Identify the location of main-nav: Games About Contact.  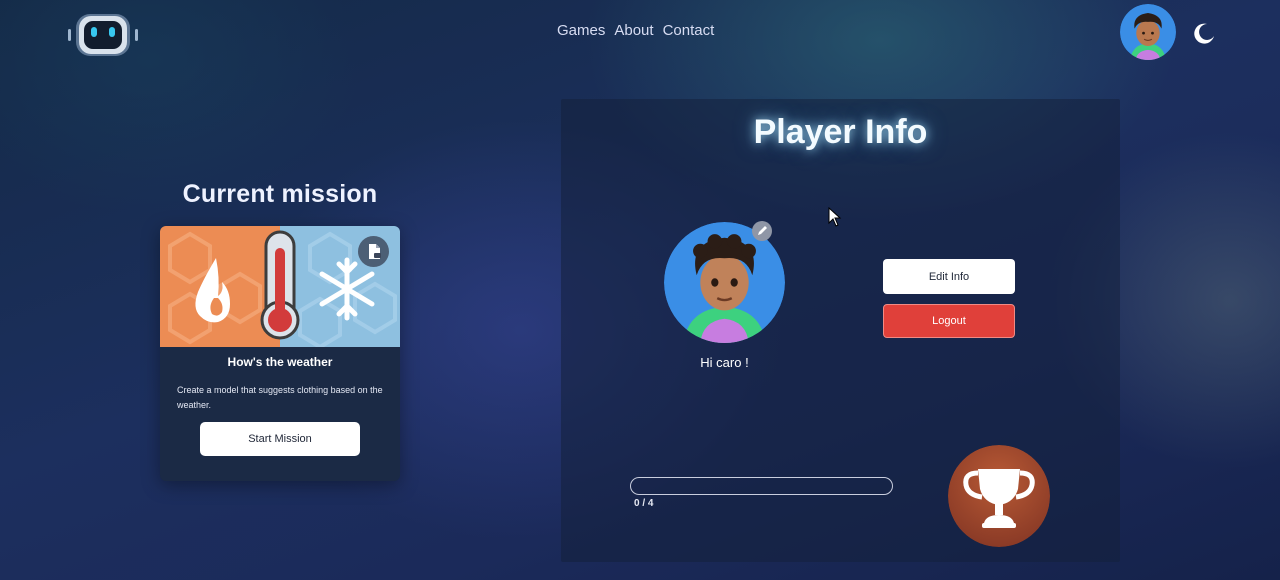
(635, 30).